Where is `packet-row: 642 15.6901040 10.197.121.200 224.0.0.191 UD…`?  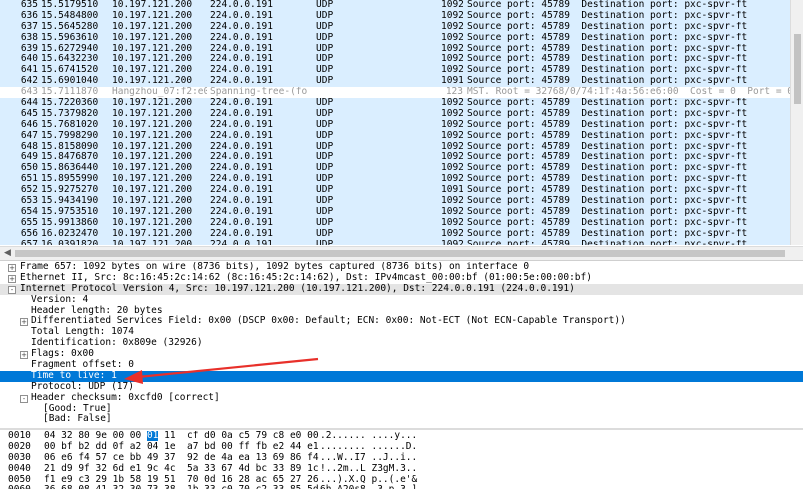
packet-row: 642 15.6901040 10.197.121.200 224.0.0.191 UD… is located at coordinates (395, 82).